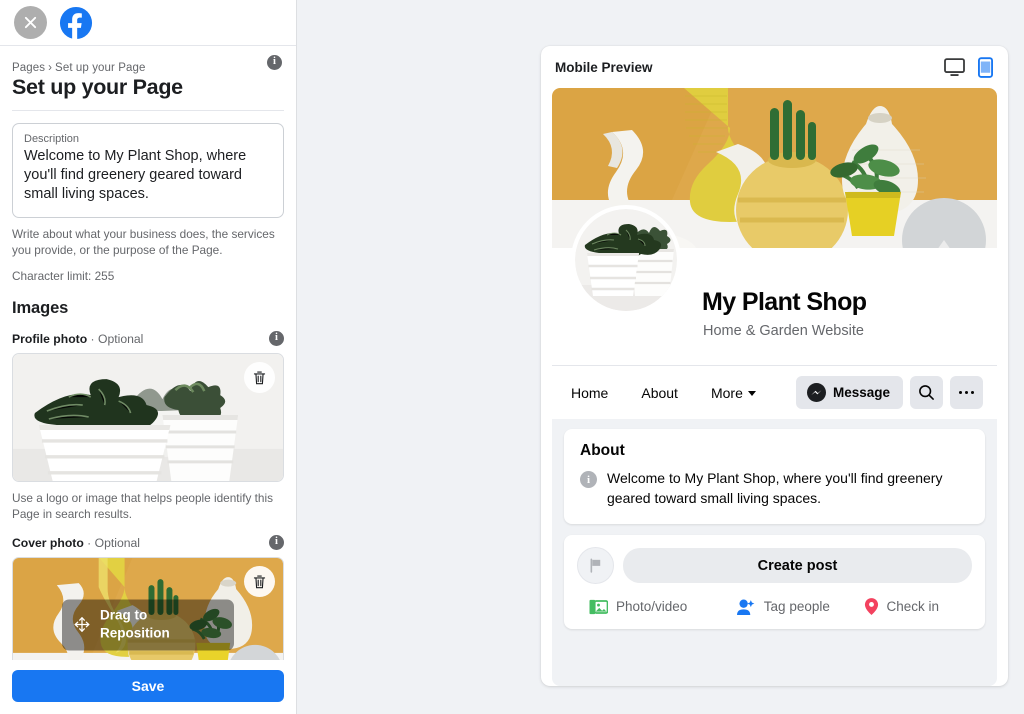 This screenshot has height=714, width=1024. I want to click on page-nav: Home About More Message, so click(774, 392).